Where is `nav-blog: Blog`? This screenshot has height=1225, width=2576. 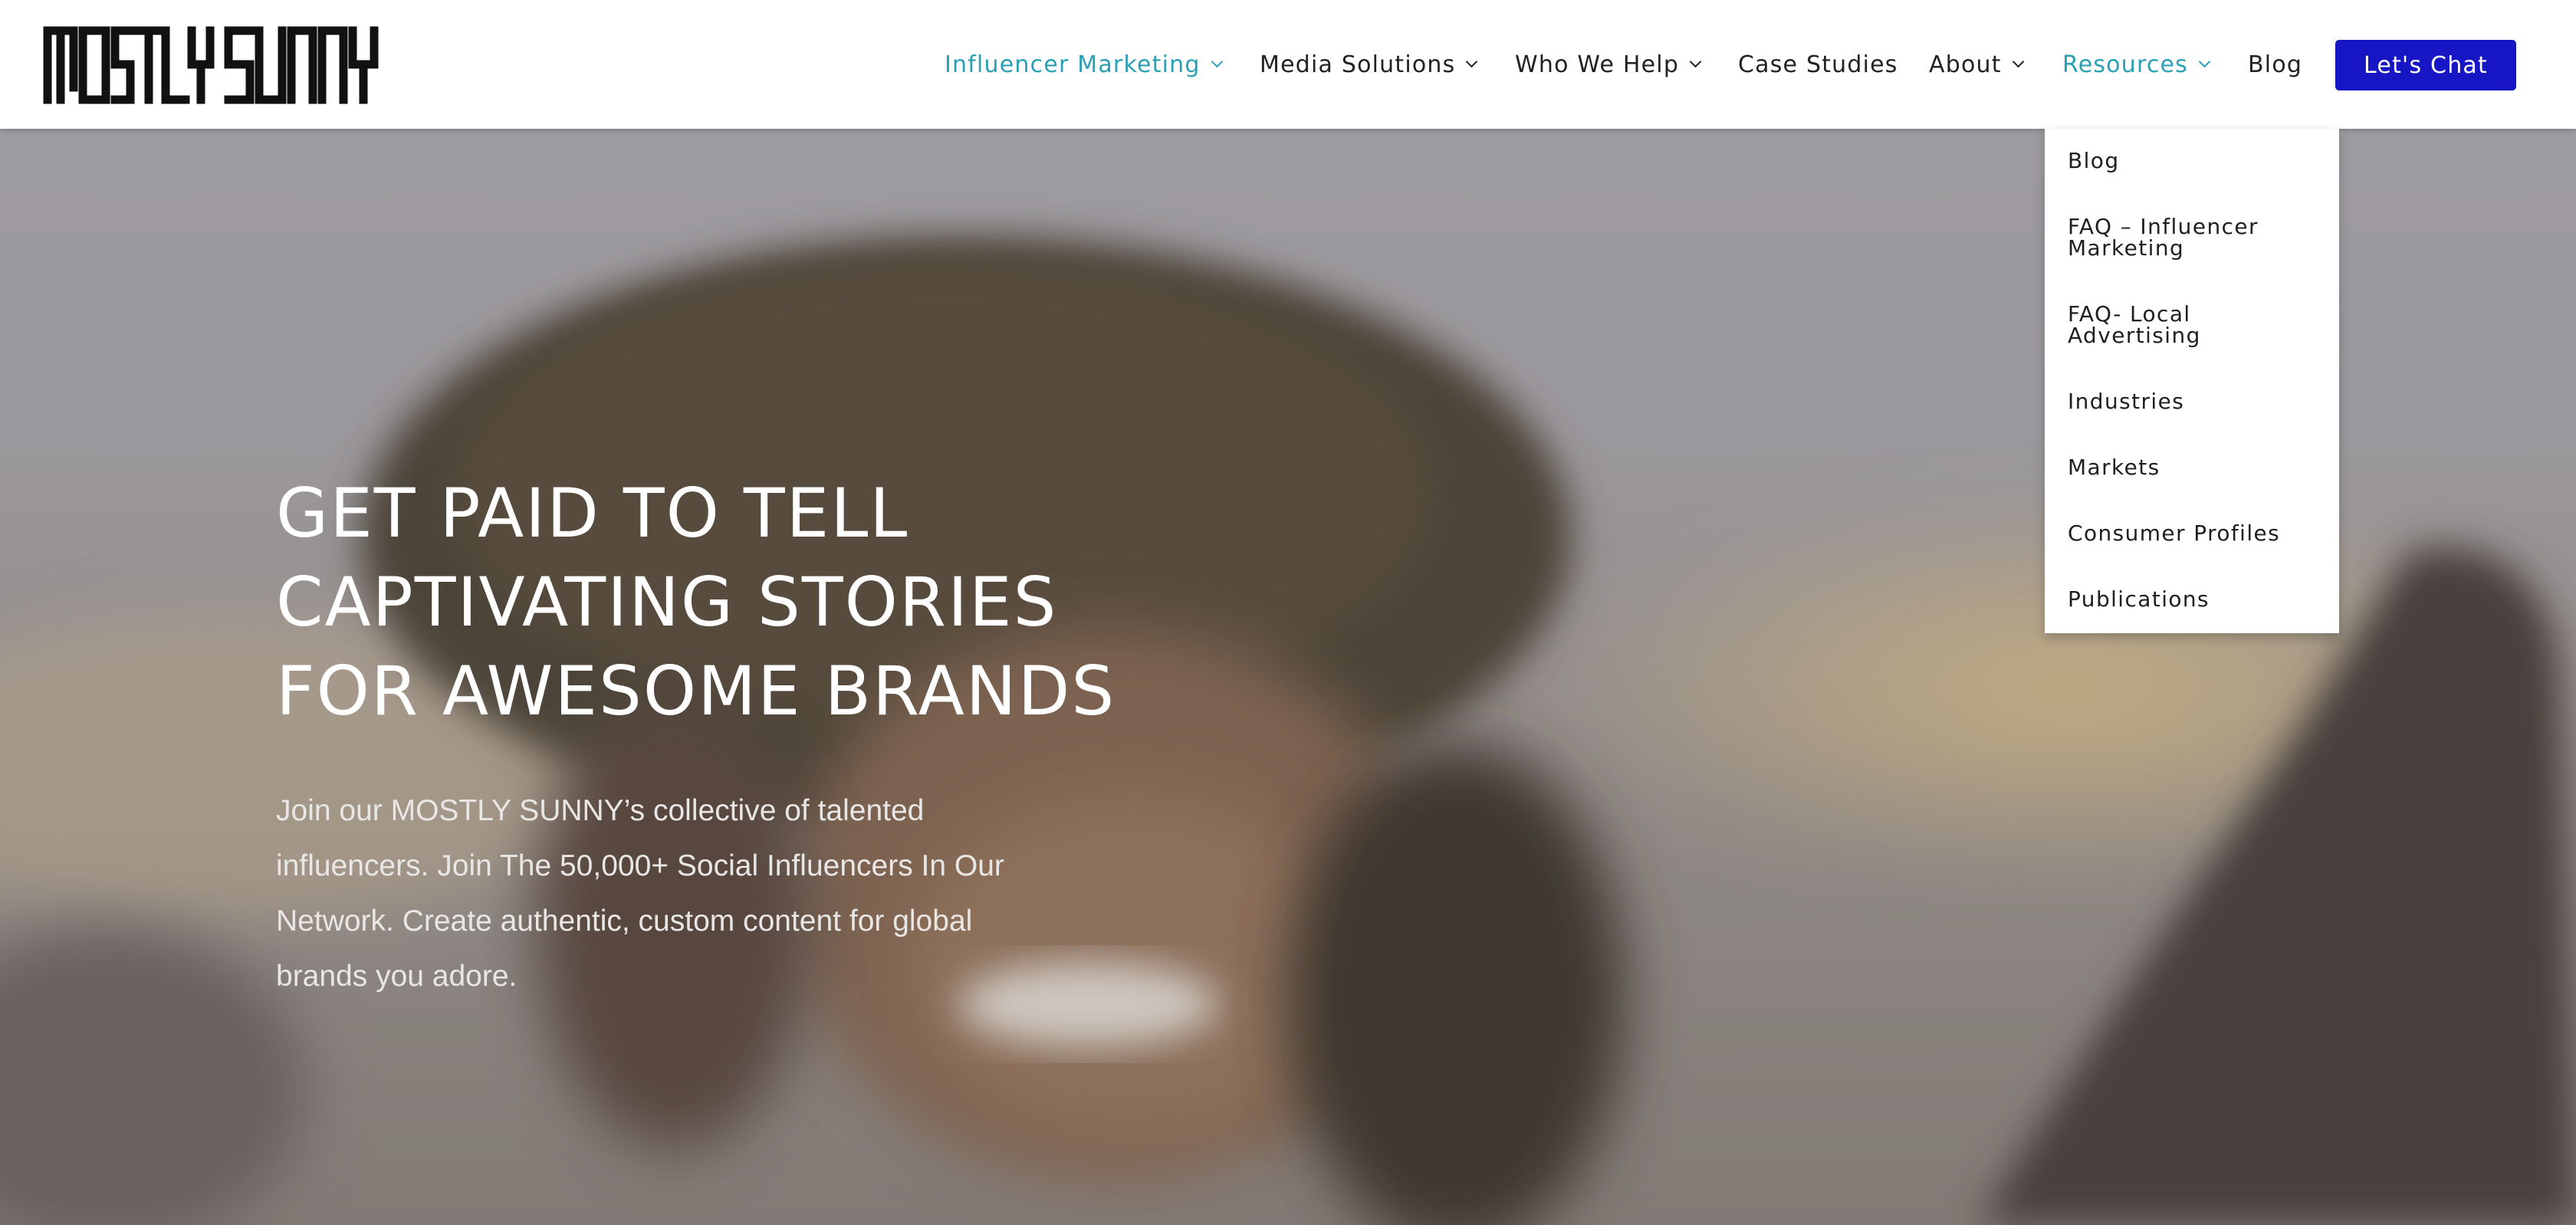
nav-blog: Blog is located at coordinates (2275, 64).